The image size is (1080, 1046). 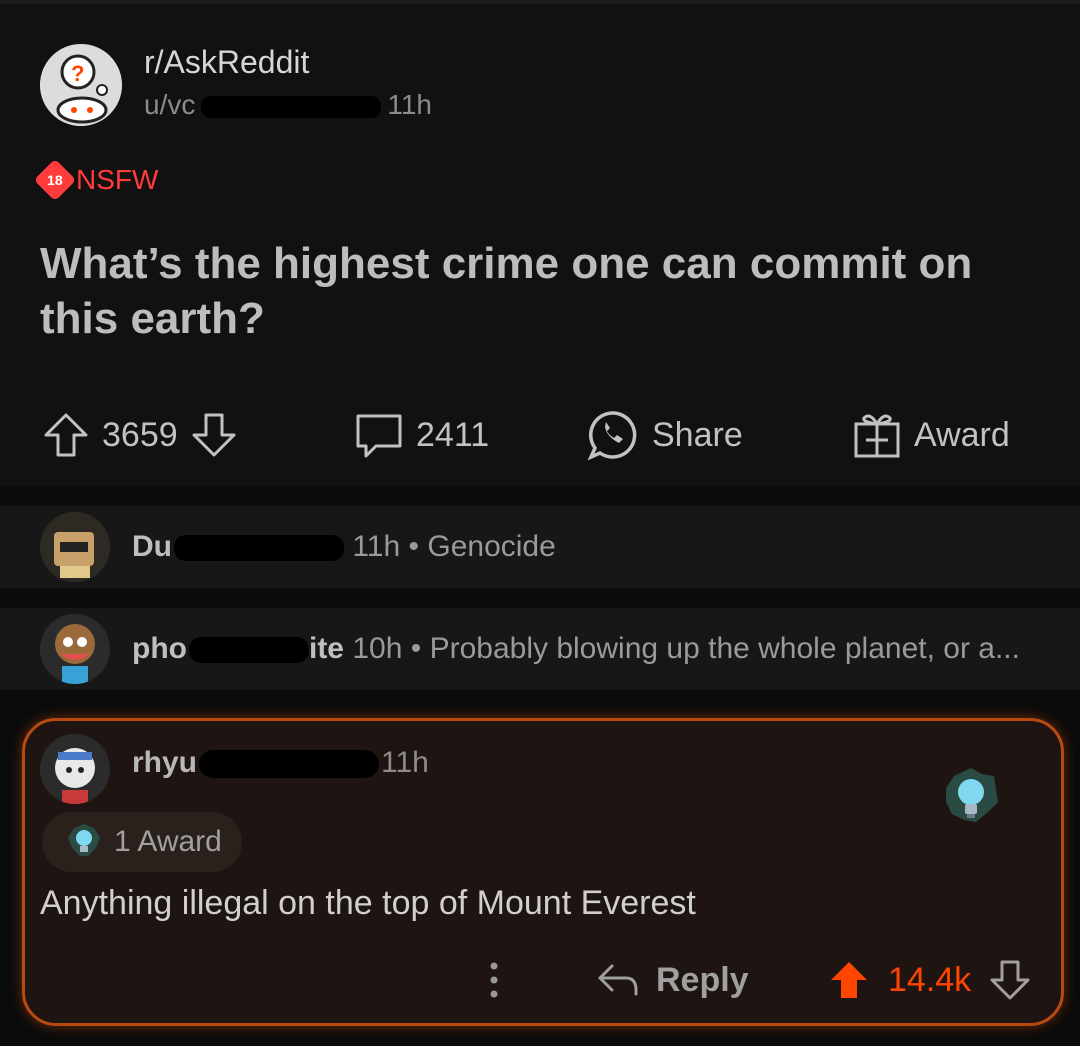 I want to click on more-options-button, so click(x=494, y=980).